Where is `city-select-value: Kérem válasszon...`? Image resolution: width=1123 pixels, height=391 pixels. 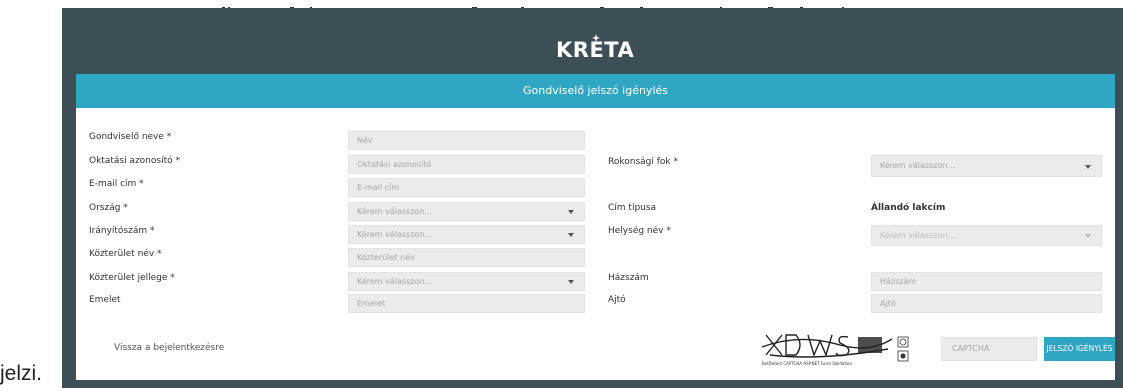
city-select-value: Kérem válasszon... is located at coordinates (918, 235).